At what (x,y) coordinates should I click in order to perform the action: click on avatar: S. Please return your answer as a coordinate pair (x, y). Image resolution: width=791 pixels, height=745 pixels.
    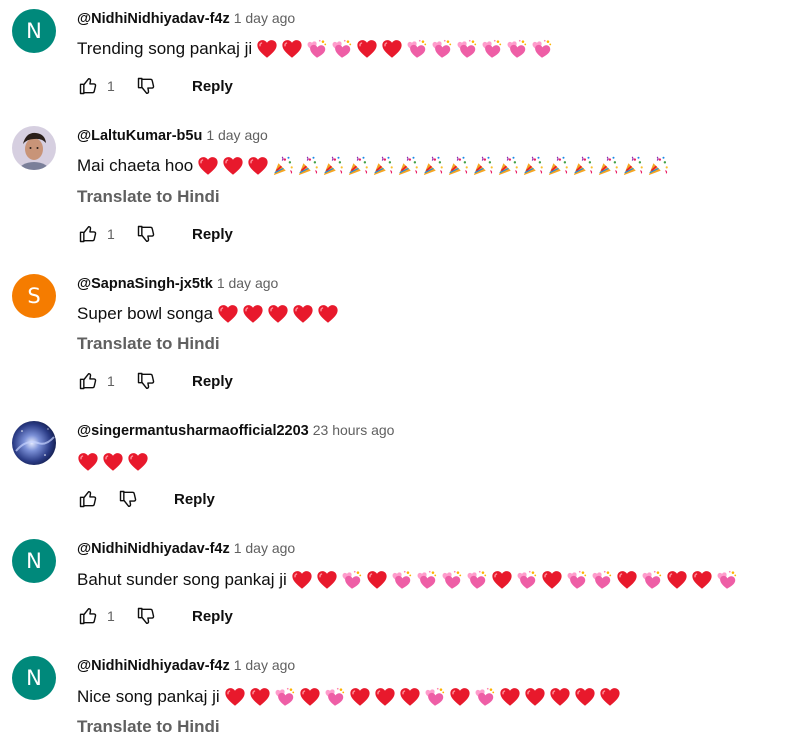
    Looking at the image, I should click on (34, 296).